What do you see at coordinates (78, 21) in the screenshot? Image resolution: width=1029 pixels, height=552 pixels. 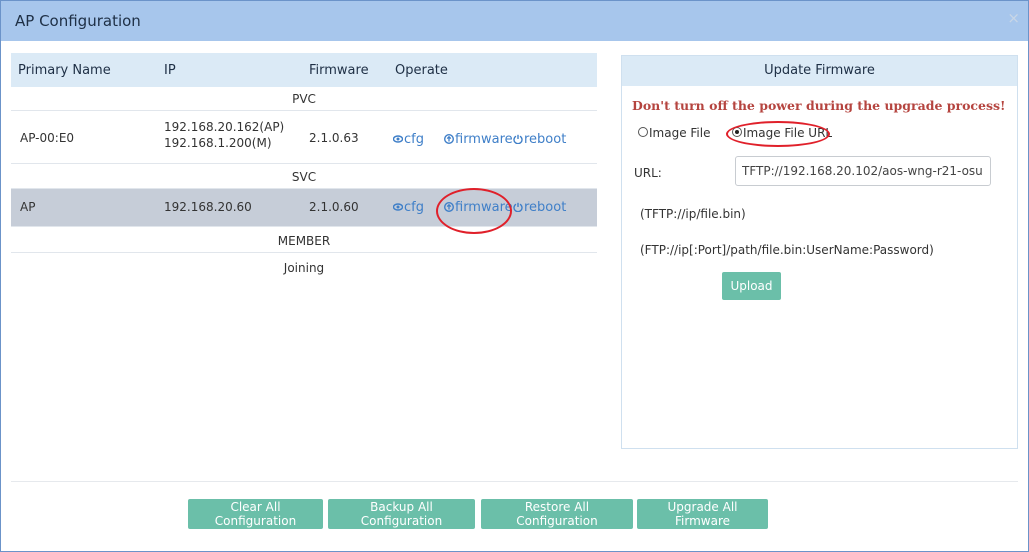 I see `dialog-title: AP Configuration` at bounding box center [78, 21].